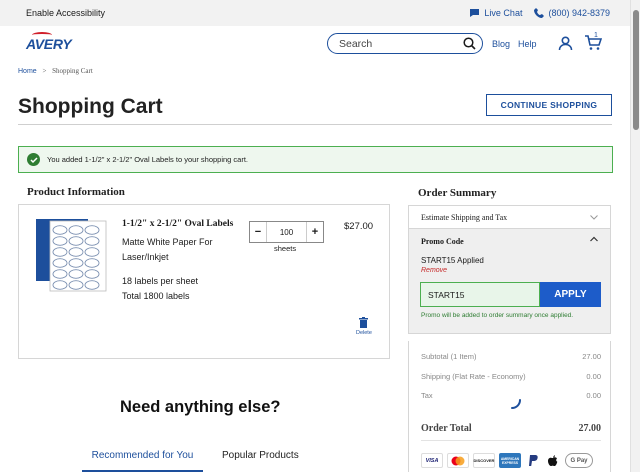 This screenshot has width=640, height=472. I want to click on breadcrumb-home: Home, so click(27, 71).